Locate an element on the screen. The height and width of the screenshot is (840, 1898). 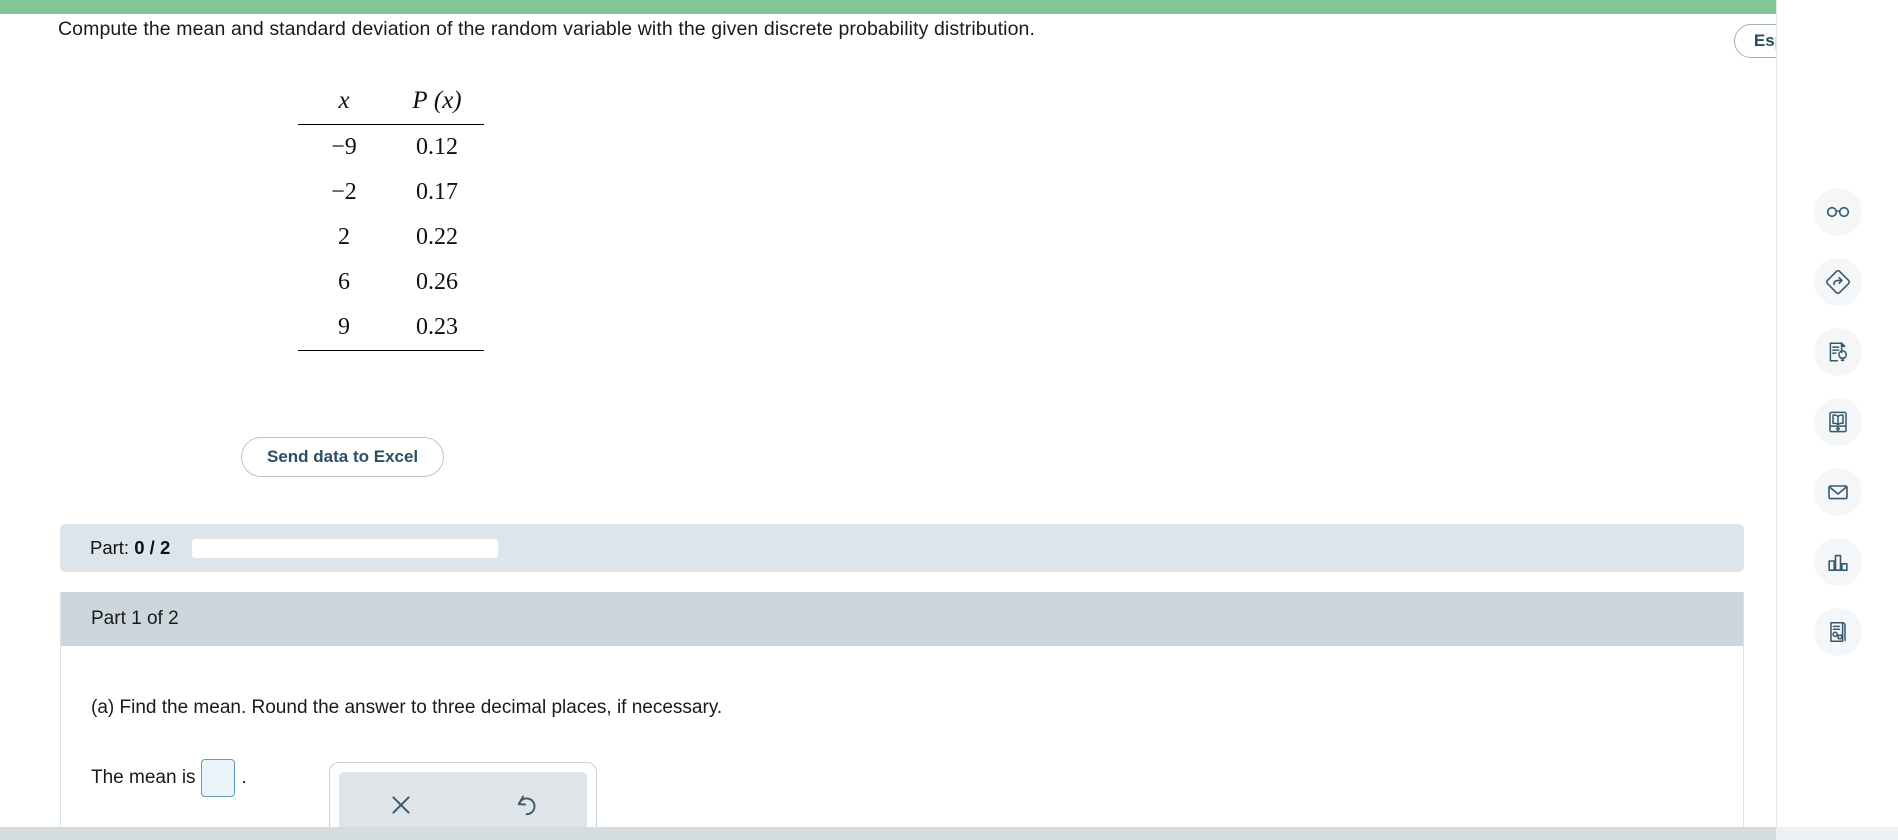
mean-answer-input is located at coordinates (217, 778).